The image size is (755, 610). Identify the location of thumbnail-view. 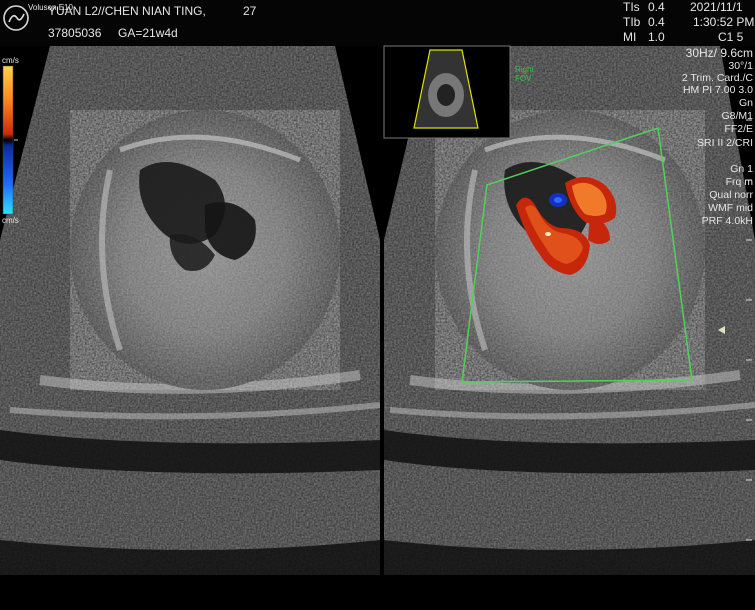
(447, 92).